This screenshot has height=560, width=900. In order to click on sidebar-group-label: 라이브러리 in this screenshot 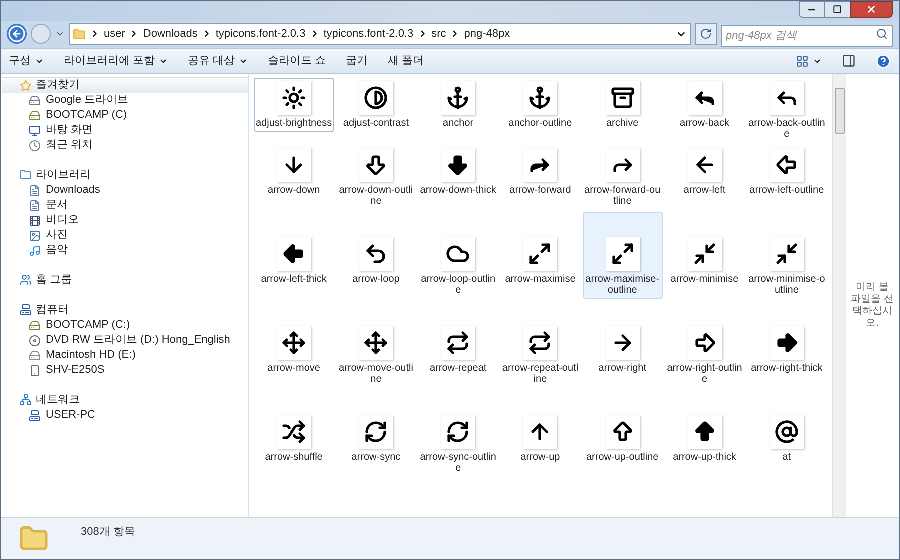, I will do `click(63, 175)`.